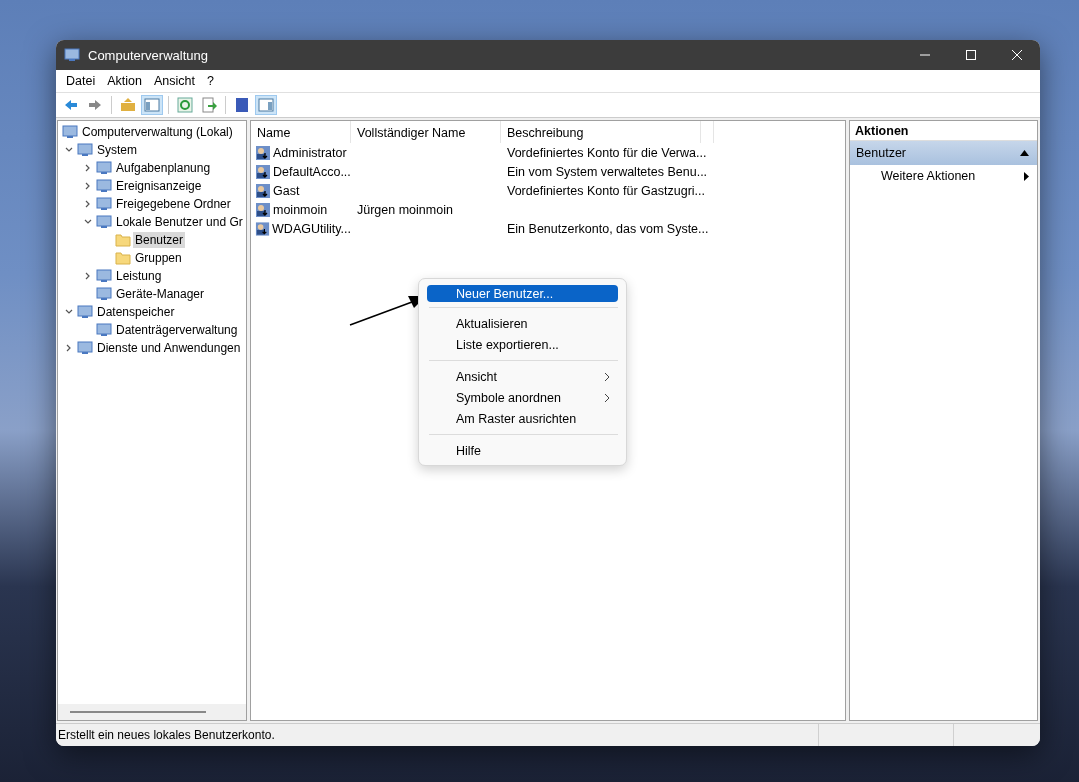  I want to click on tree-item: Freigegebene Ordner, so click(173, 204).